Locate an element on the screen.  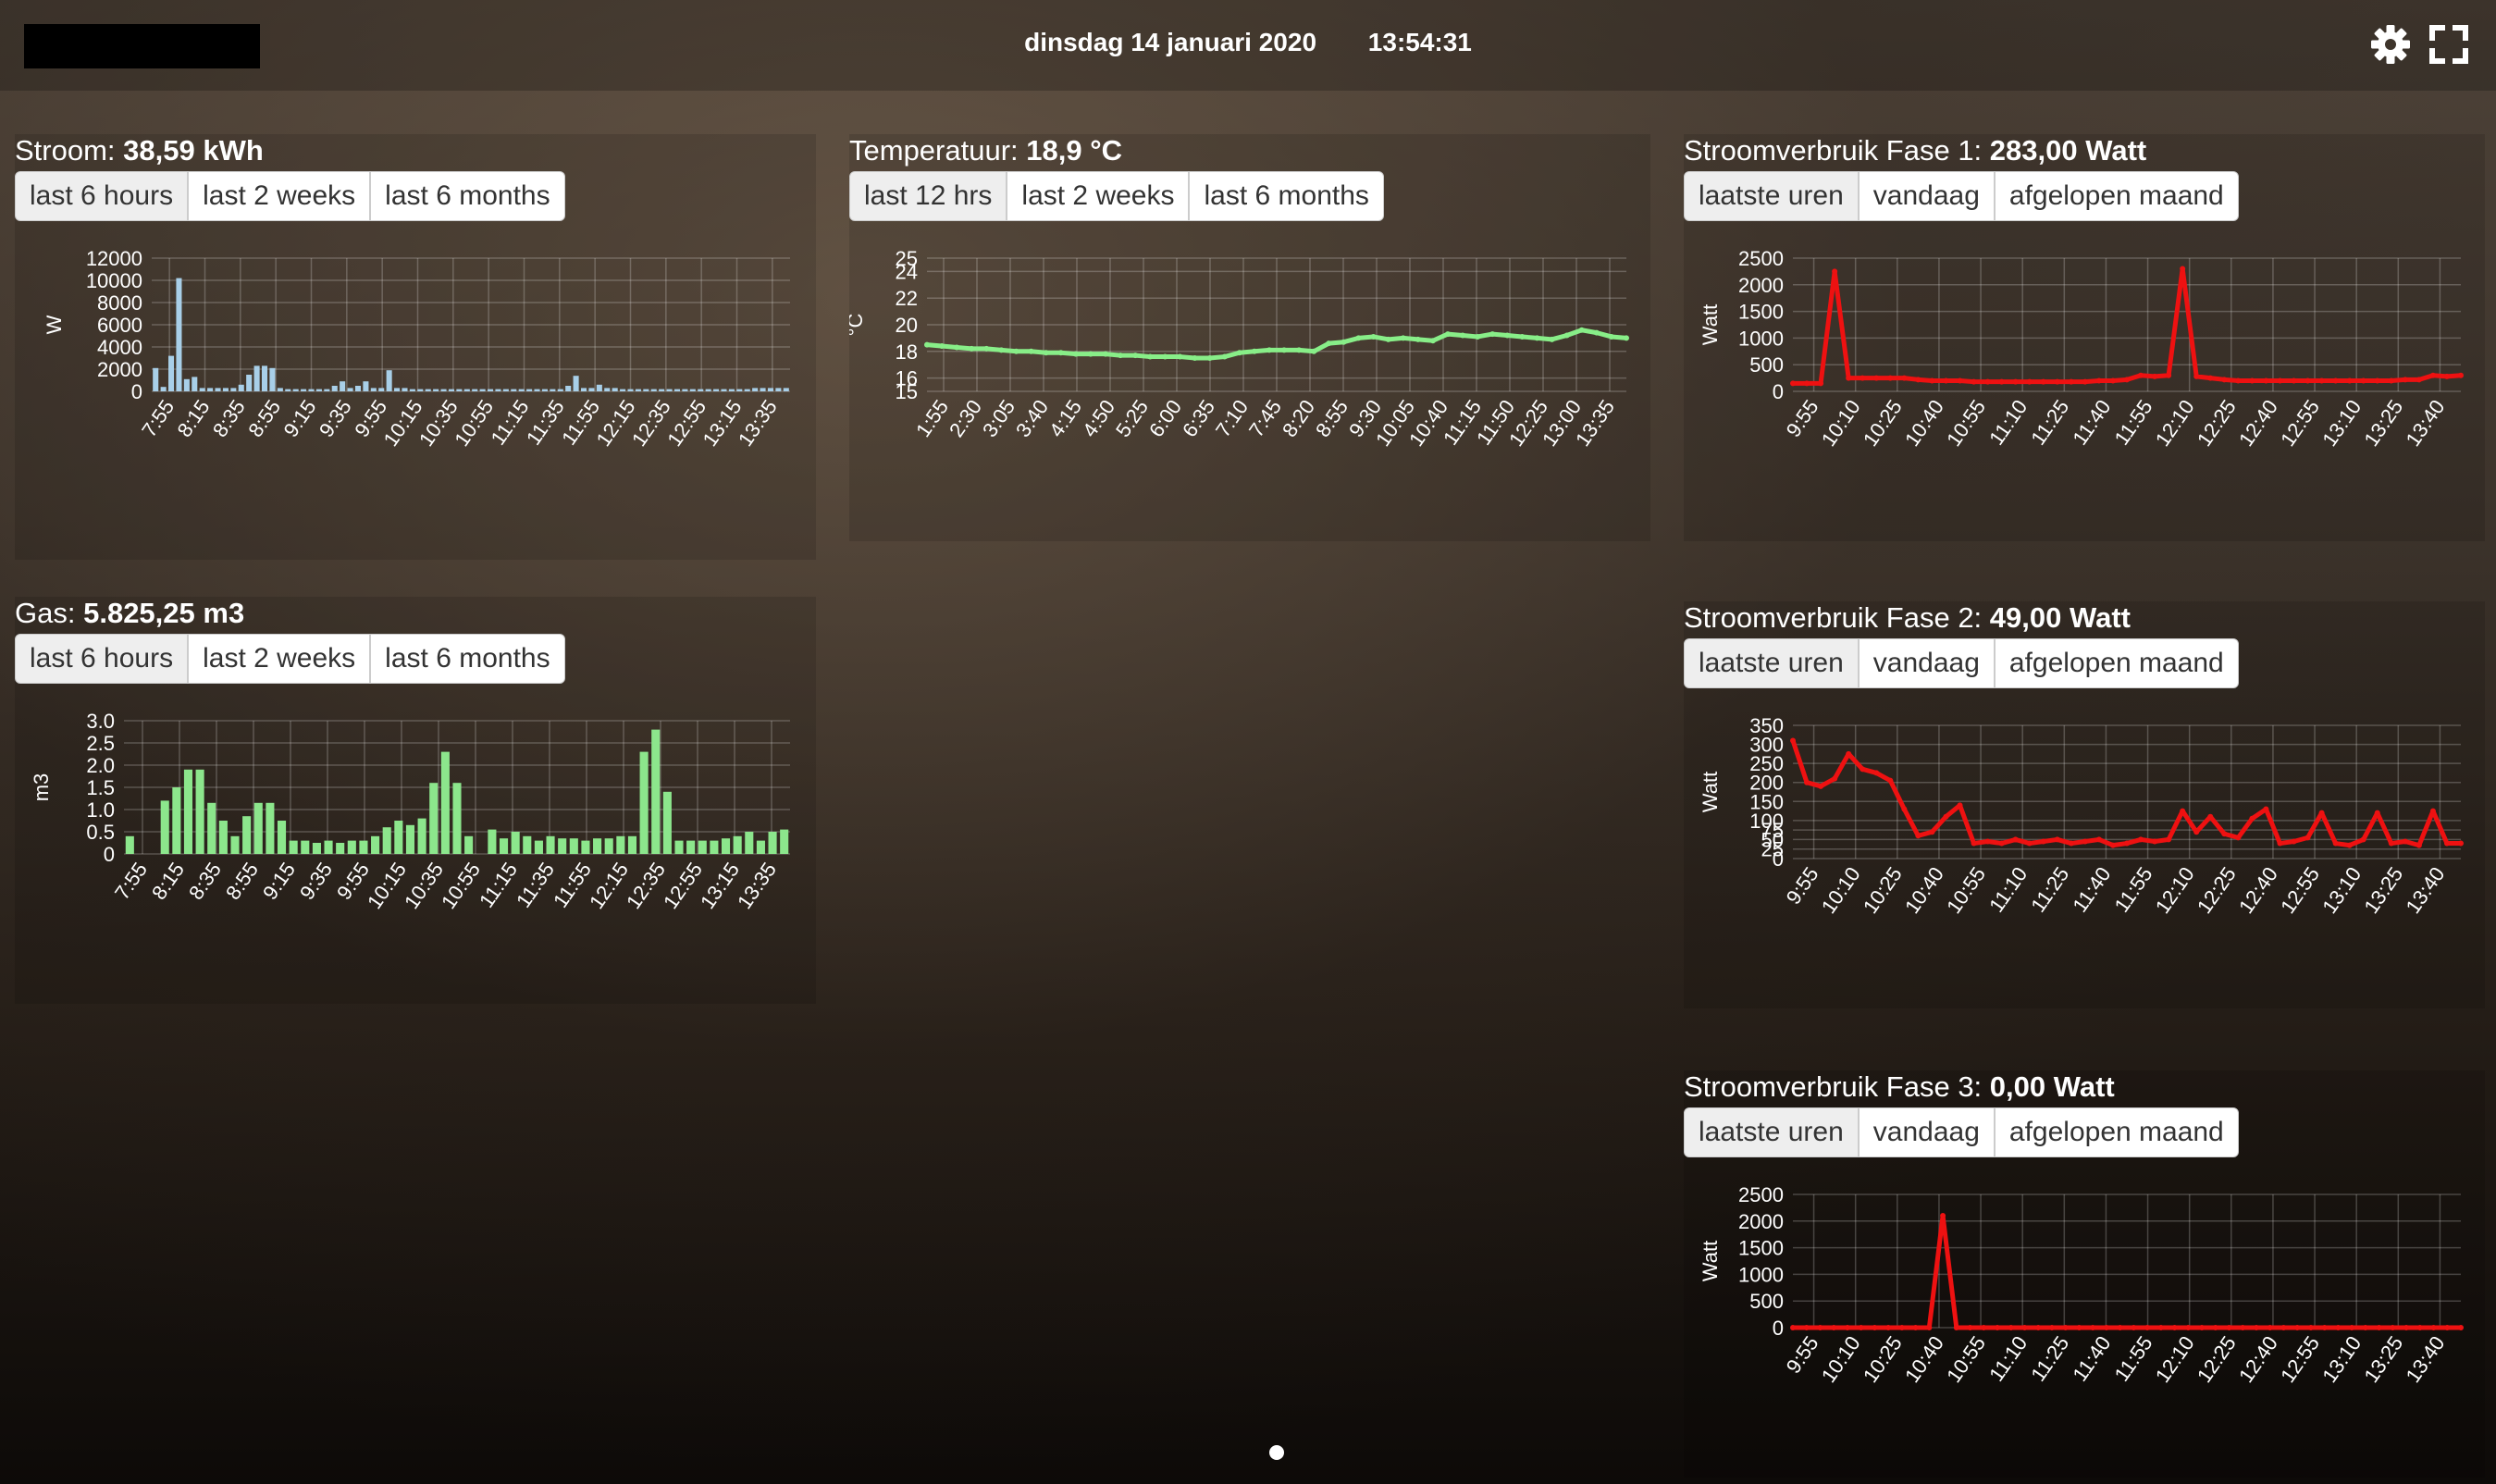
panel-title: Stroomverbruik Fase 2: 49,00 Watt is located at coordinates (1908, 618).